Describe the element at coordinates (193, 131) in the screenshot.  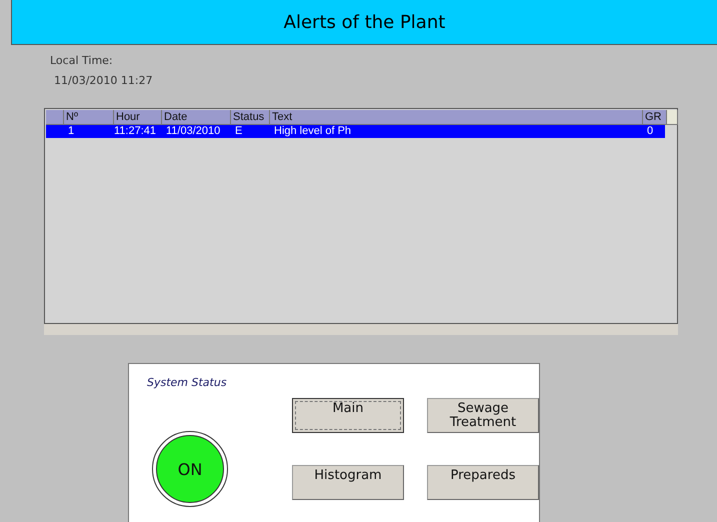
I see `table-cell-text: 11/03/2010` at that location.